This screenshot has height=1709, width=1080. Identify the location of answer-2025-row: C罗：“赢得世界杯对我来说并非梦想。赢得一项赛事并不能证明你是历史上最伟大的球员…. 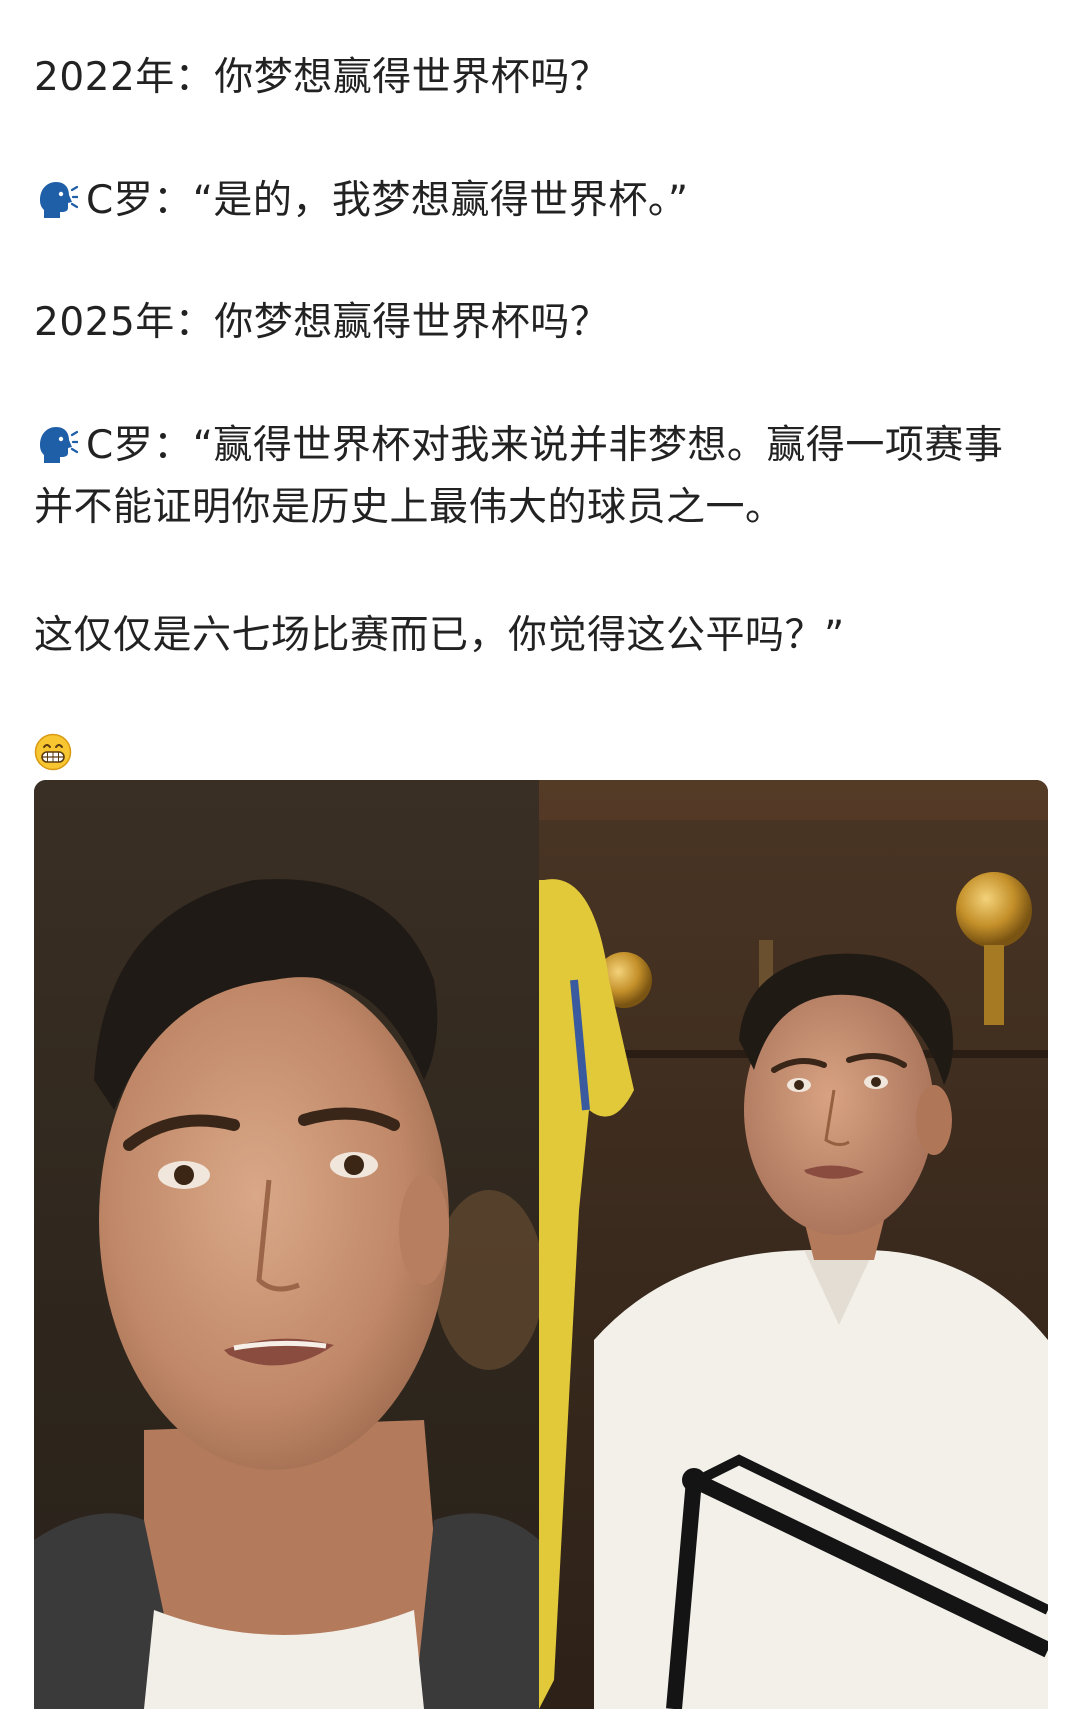
(537, 477).